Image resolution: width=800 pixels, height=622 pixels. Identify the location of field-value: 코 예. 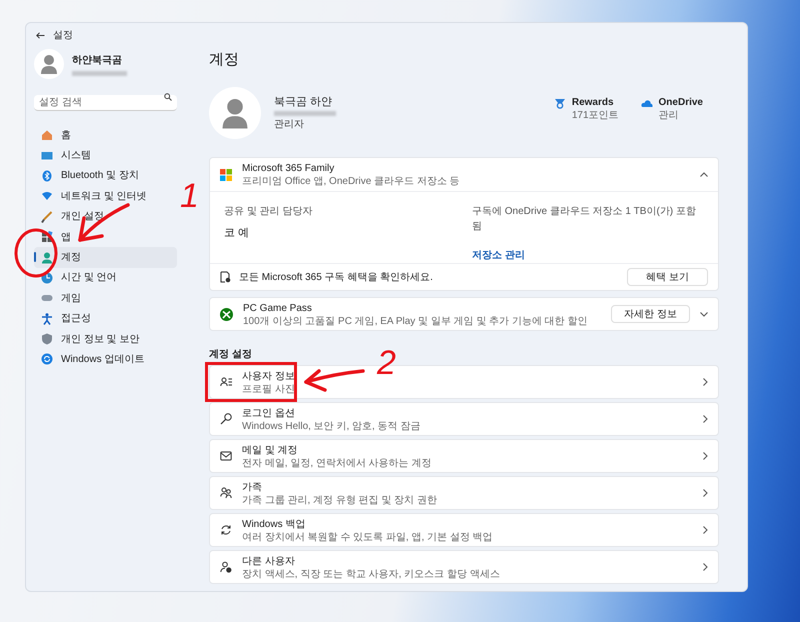
(237, 233).